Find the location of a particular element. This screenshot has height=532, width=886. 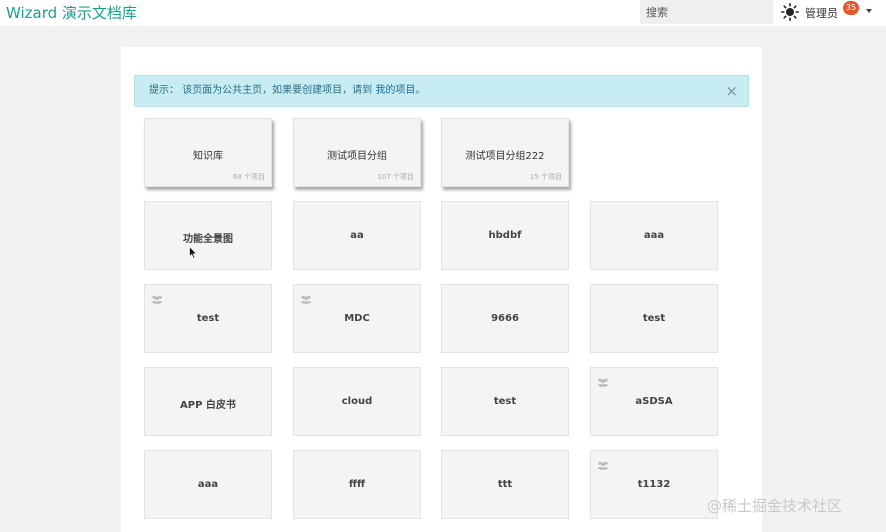

card-title: 测试项目分组222 is located at coordinates (505, 156).